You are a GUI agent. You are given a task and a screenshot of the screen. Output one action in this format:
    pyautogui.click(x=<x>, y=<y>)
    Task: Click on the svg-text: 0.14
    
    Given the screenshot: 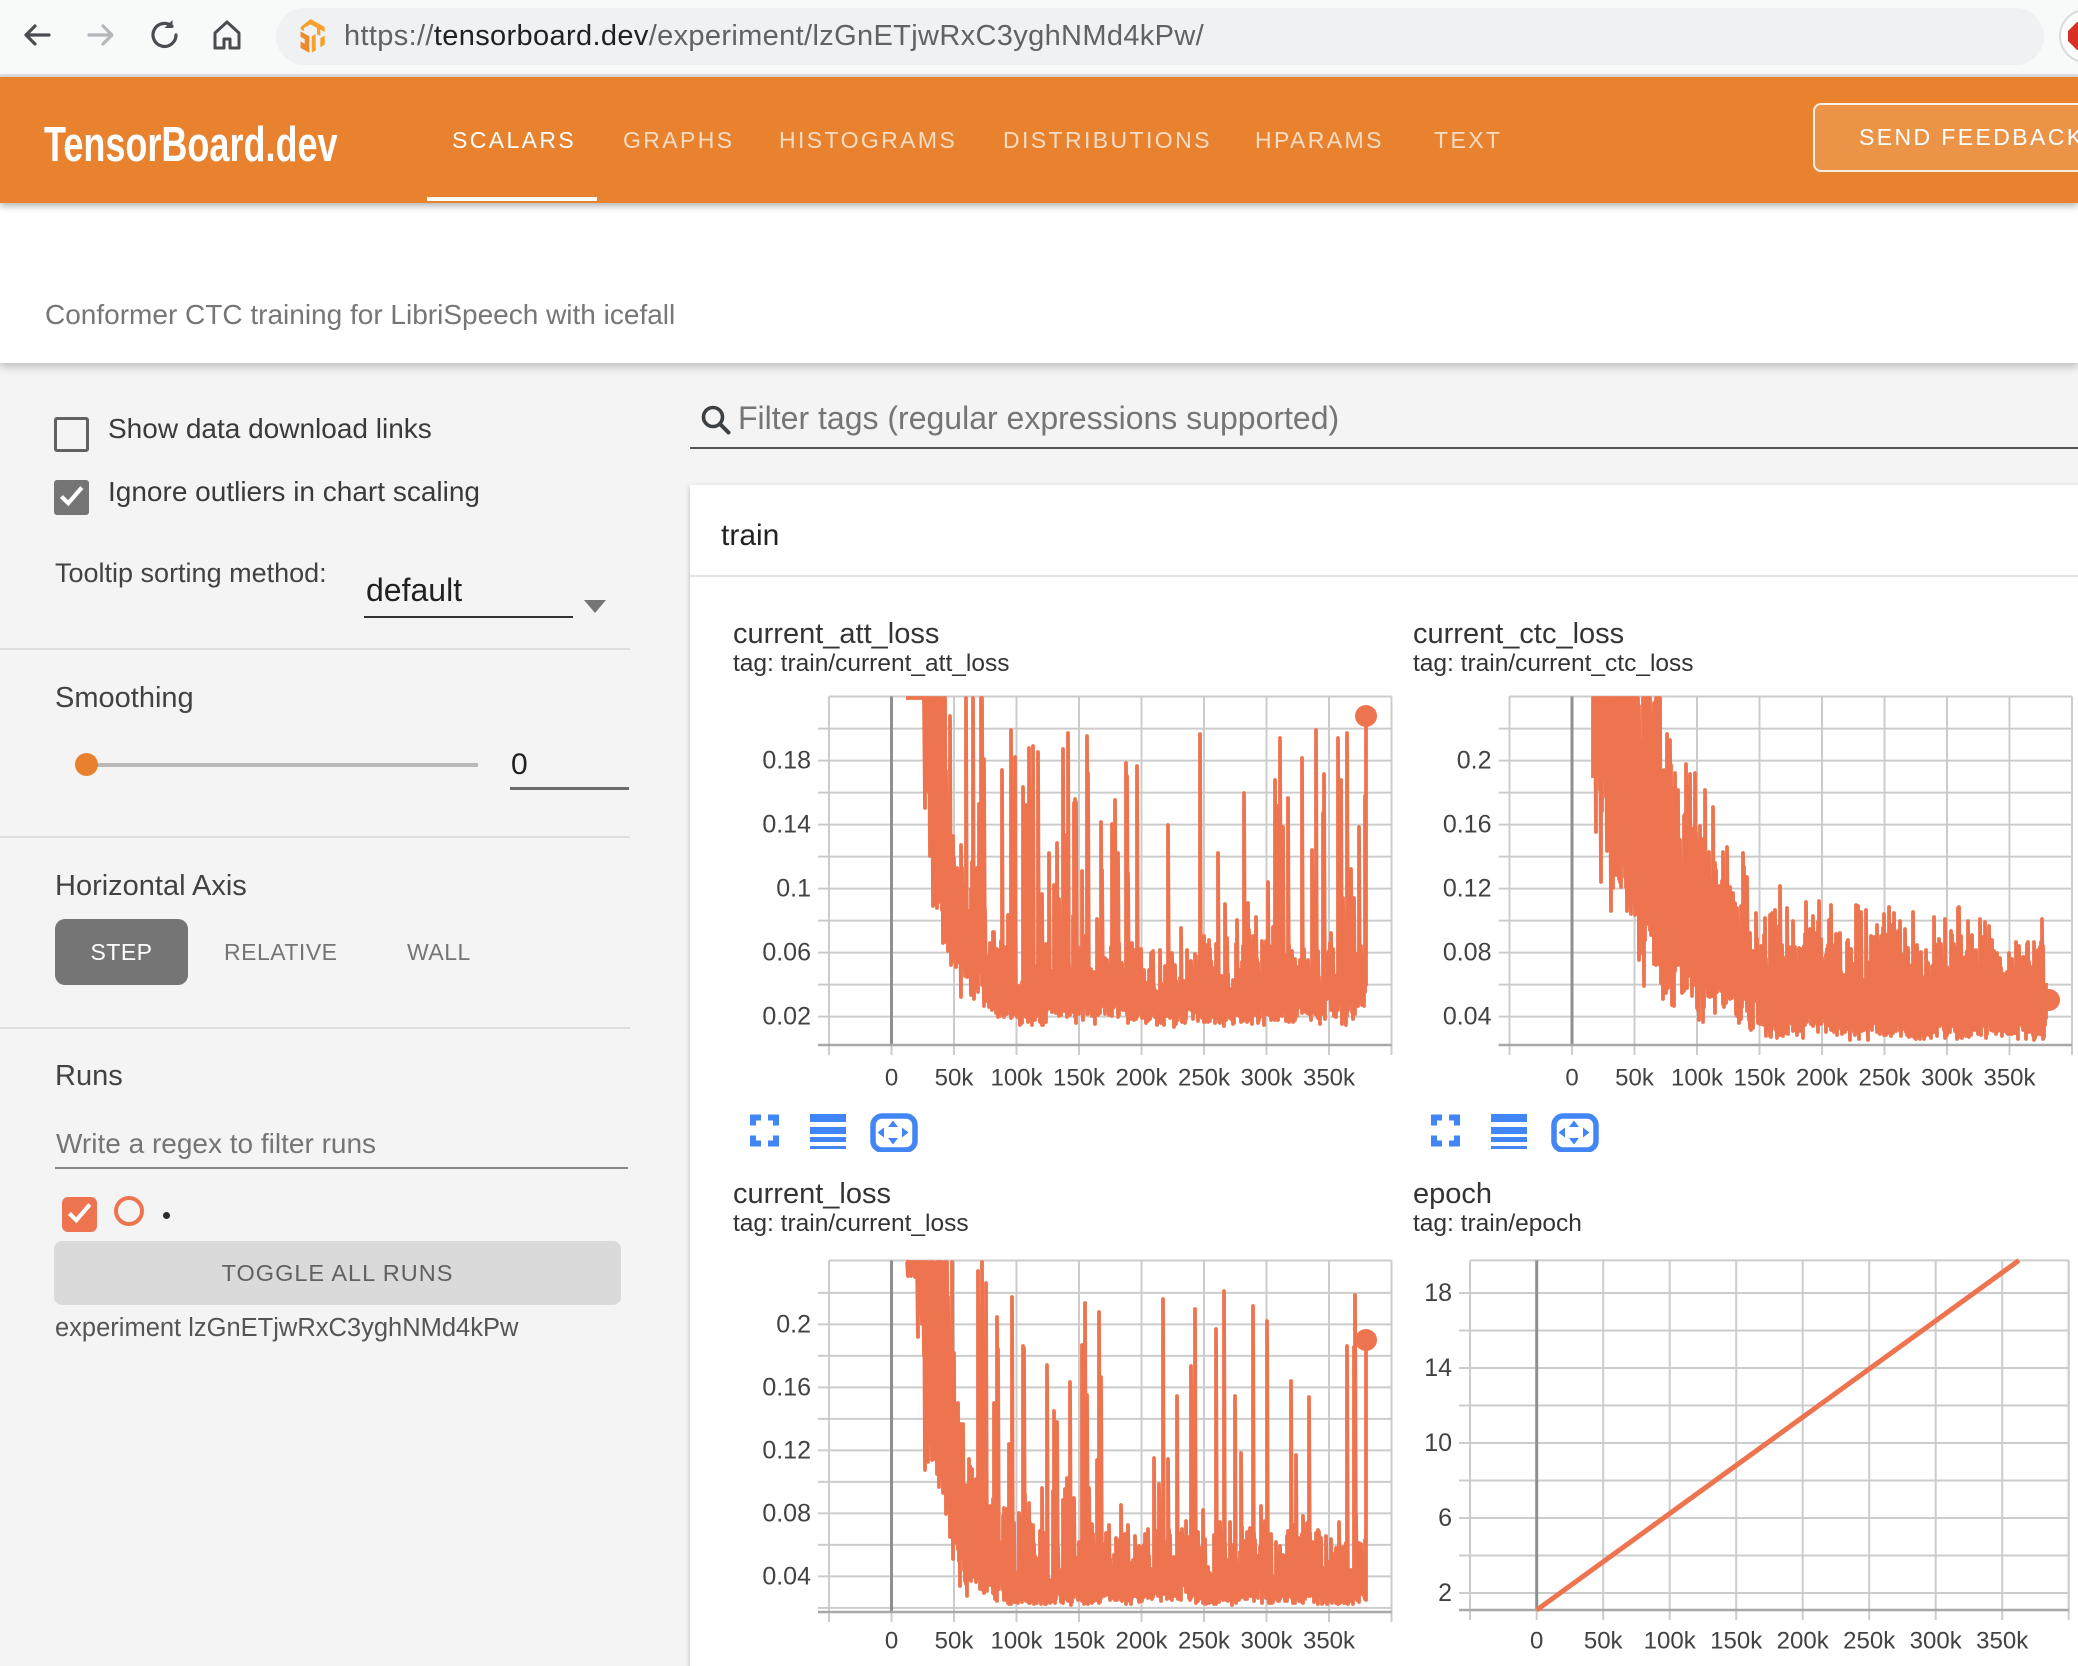 What is the action you would take?
    pyautogui.click(x=786, y=825)
    